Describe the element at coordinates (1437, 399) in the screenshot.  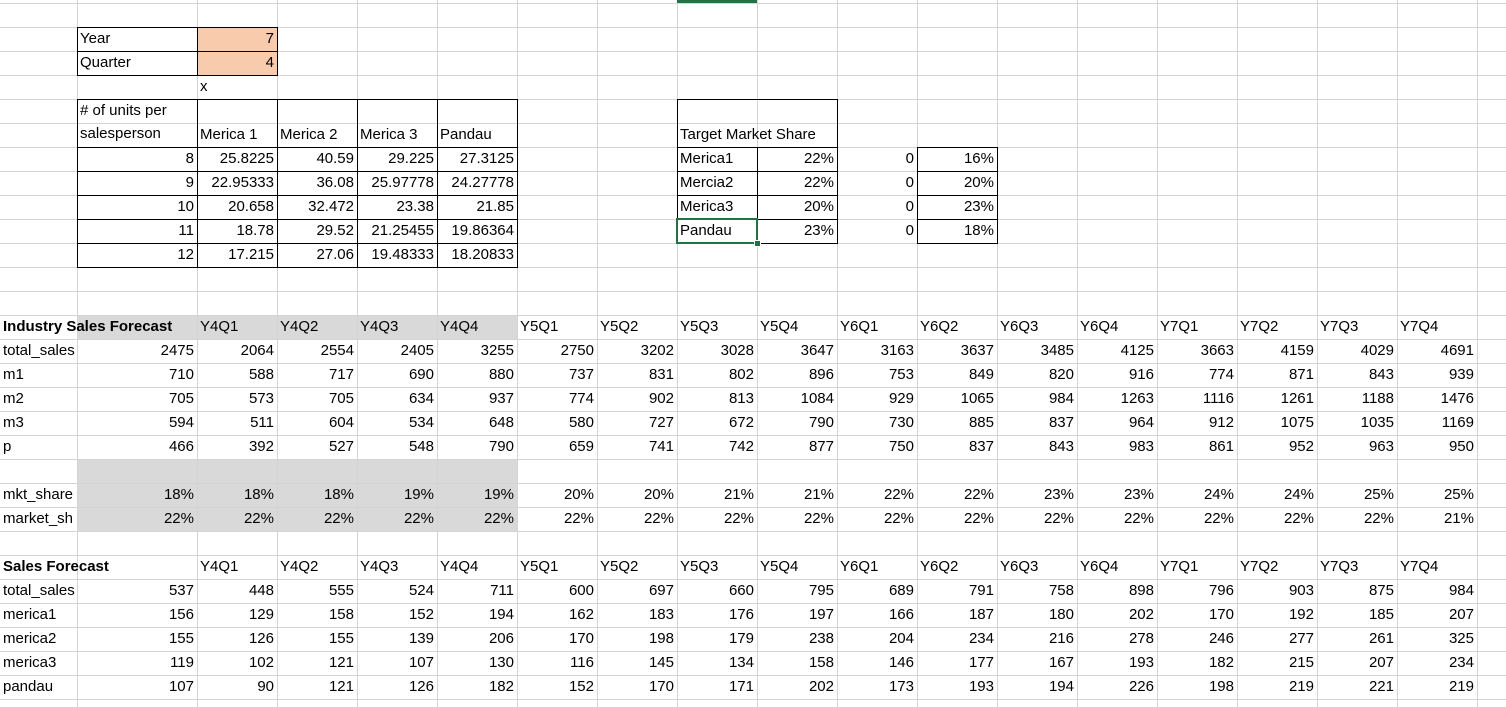
I see `industry-value: 1476` at that location.